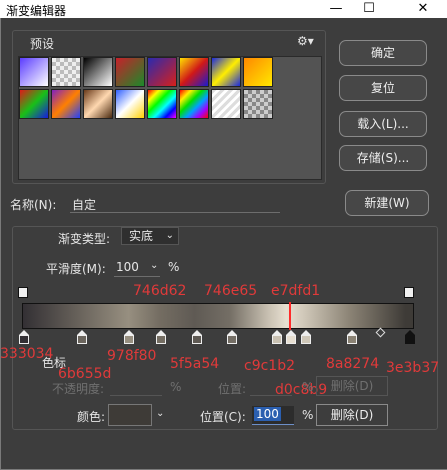 The image size is (447, 470). What do you see at coordinates (387, 203) in the screenshot?
I see `new-button: 新建(W)` at bounding box center [387, 203].